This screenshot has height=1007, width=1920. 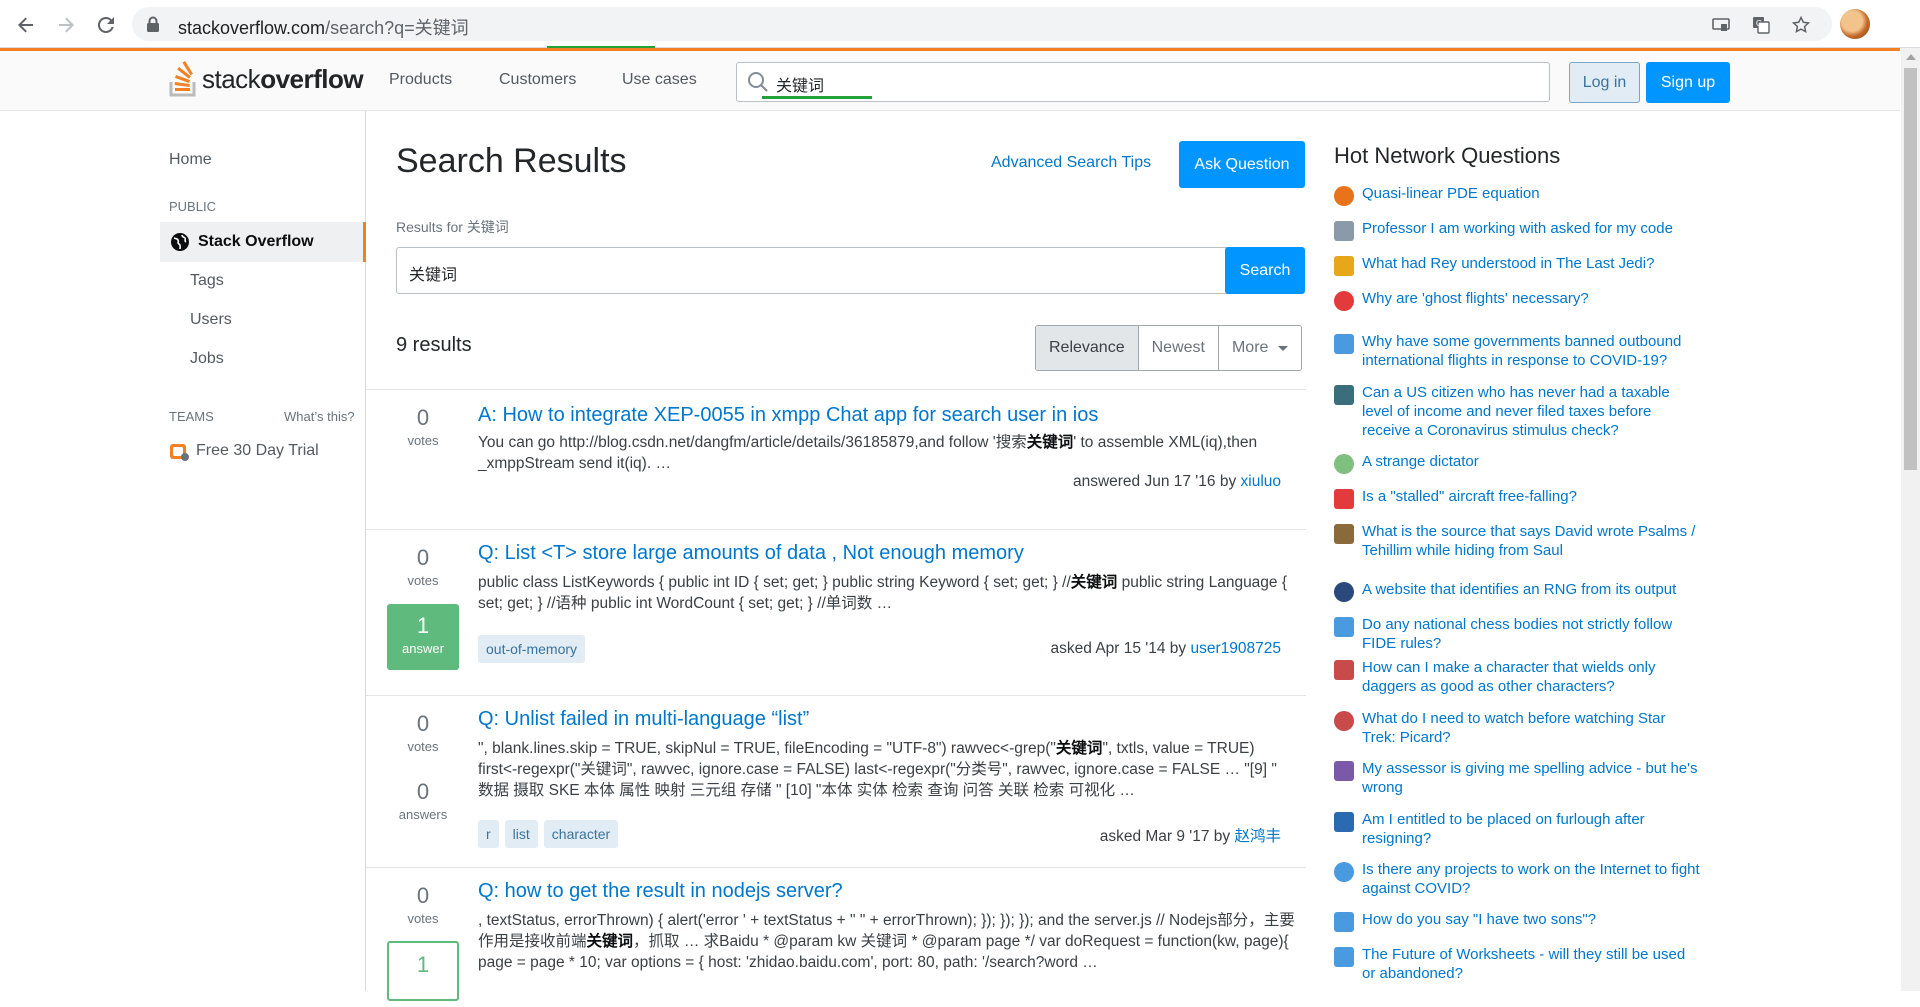 I want to click on tag-out-of-memory: out-of-memory, so click(x=532, y=649).